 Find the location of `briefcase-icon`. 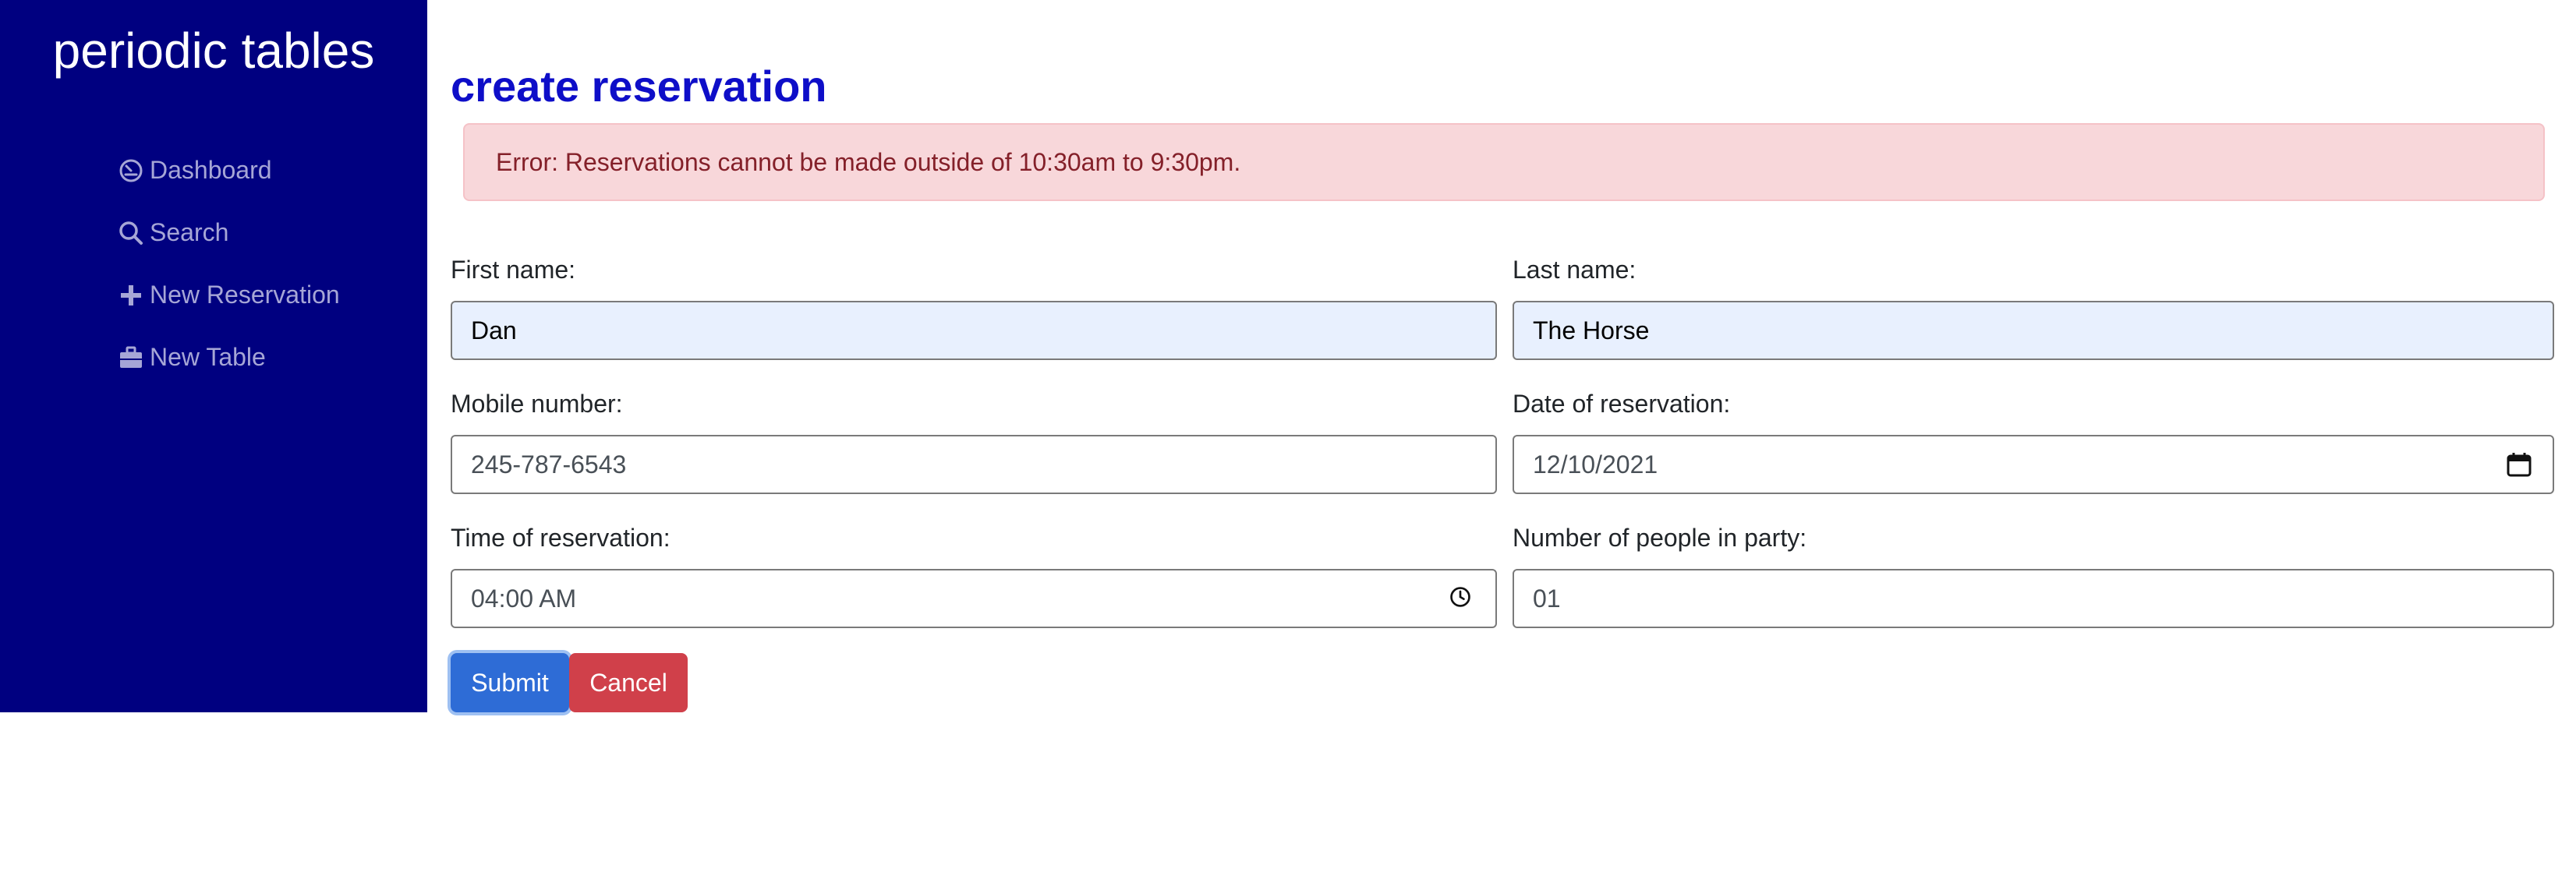

briefcase-icon is located at coordinates (131, 358).